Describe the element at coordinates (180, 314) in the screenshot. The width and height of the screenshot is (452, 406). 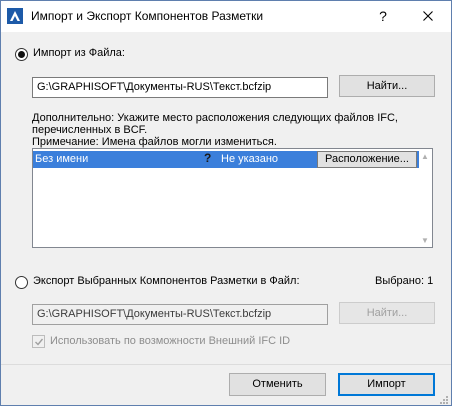
I see `export-path-field: G:\GRAPHISOFT\Документы-RUS\Текст.bcfzip` at that location.